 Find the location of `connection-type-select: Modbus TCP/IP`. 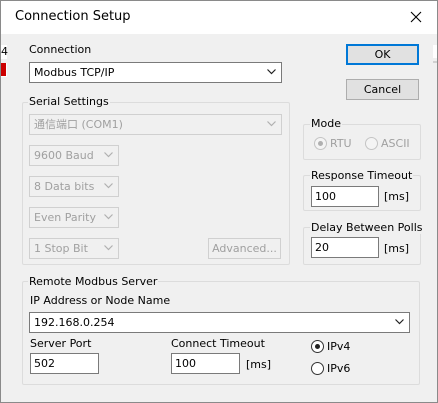

connection-type-select: Modbus TCP/IP is located at coordinates (155, 72).